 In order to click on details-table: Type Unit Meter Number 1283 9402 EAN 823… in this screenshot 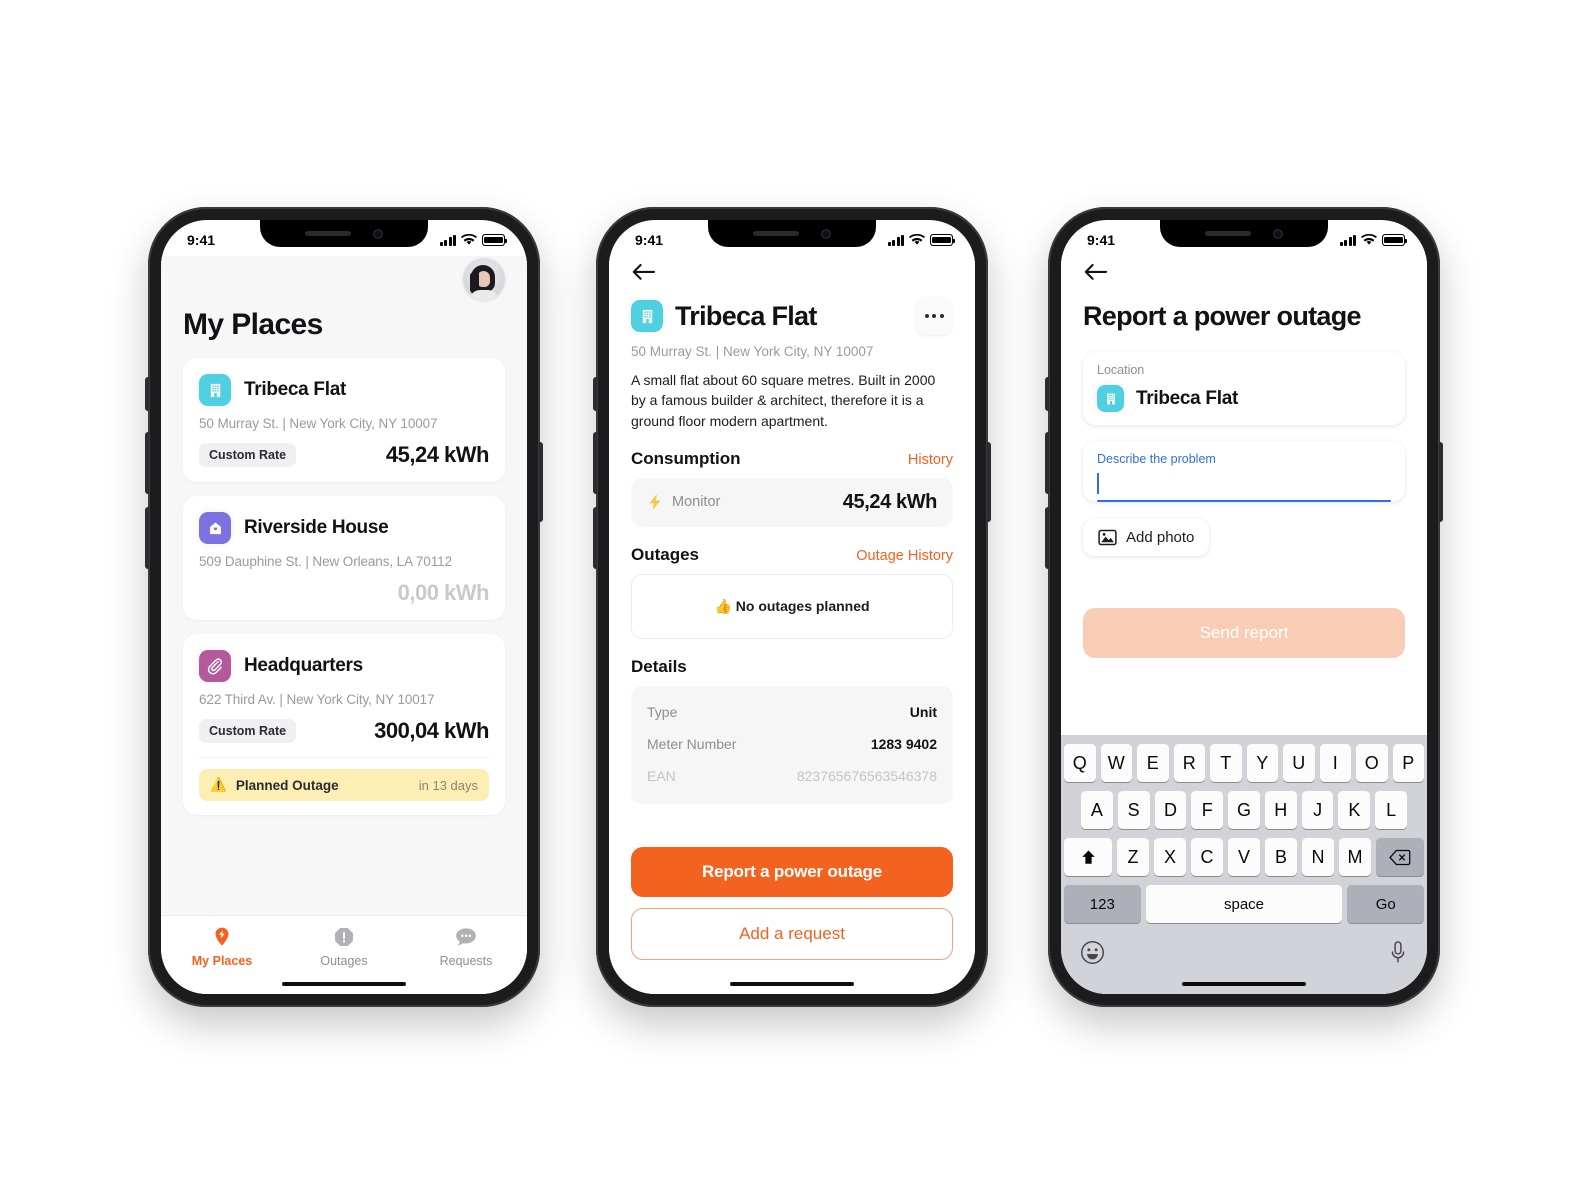, I will do `click(792, 744)`.